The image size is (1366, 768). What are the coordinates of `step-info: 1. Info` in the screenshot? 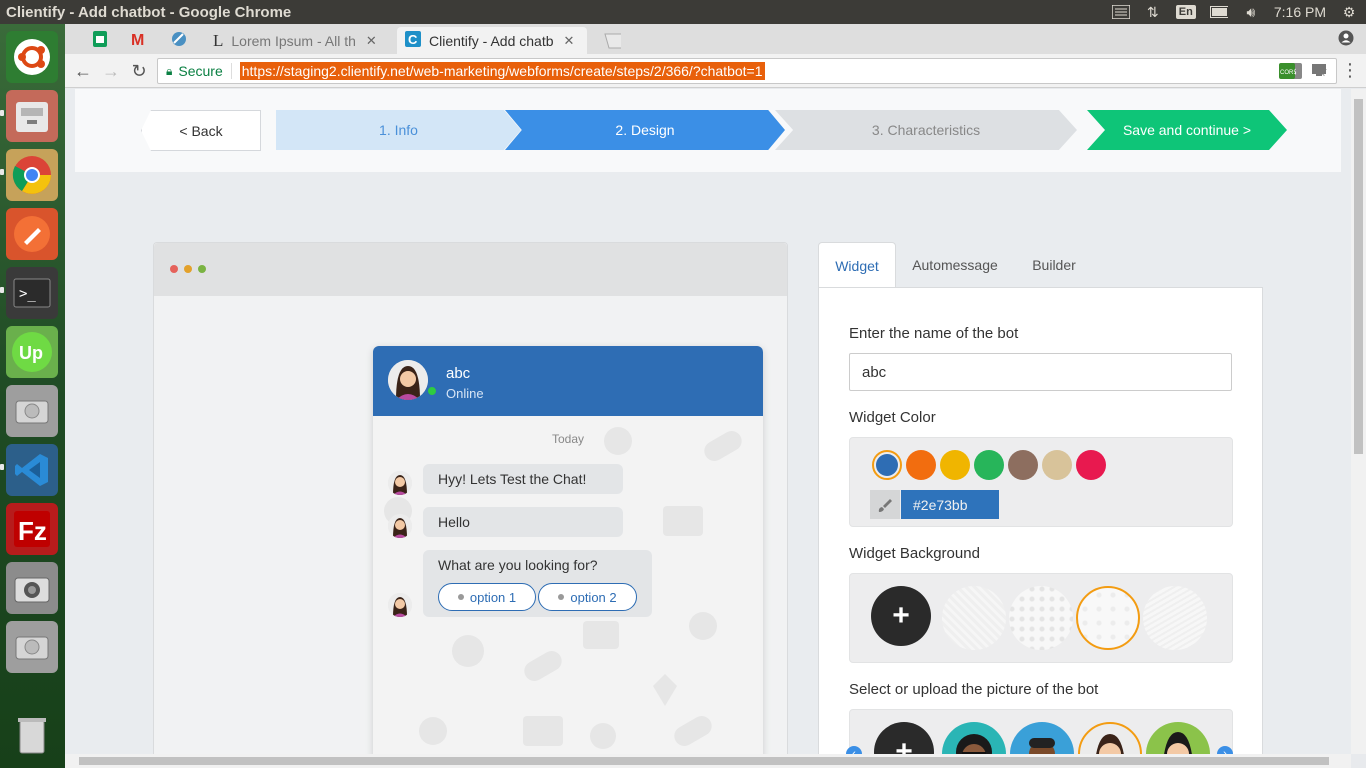 It's located at (398, 130).